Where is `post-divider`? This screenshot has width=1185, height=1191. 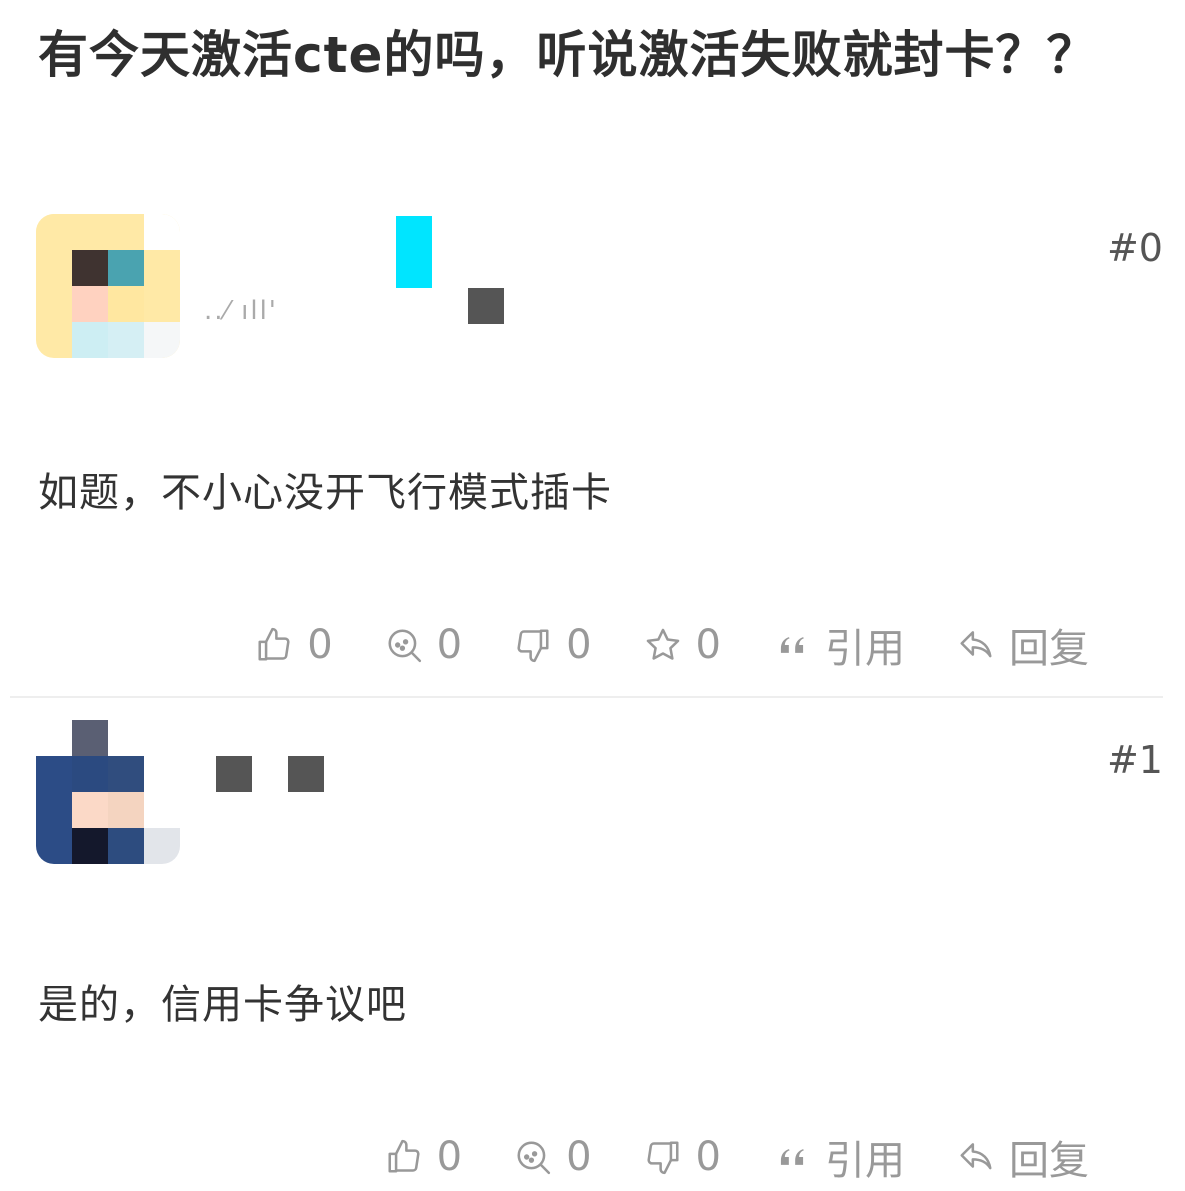
post-divider is located at coordinates (586, 697).